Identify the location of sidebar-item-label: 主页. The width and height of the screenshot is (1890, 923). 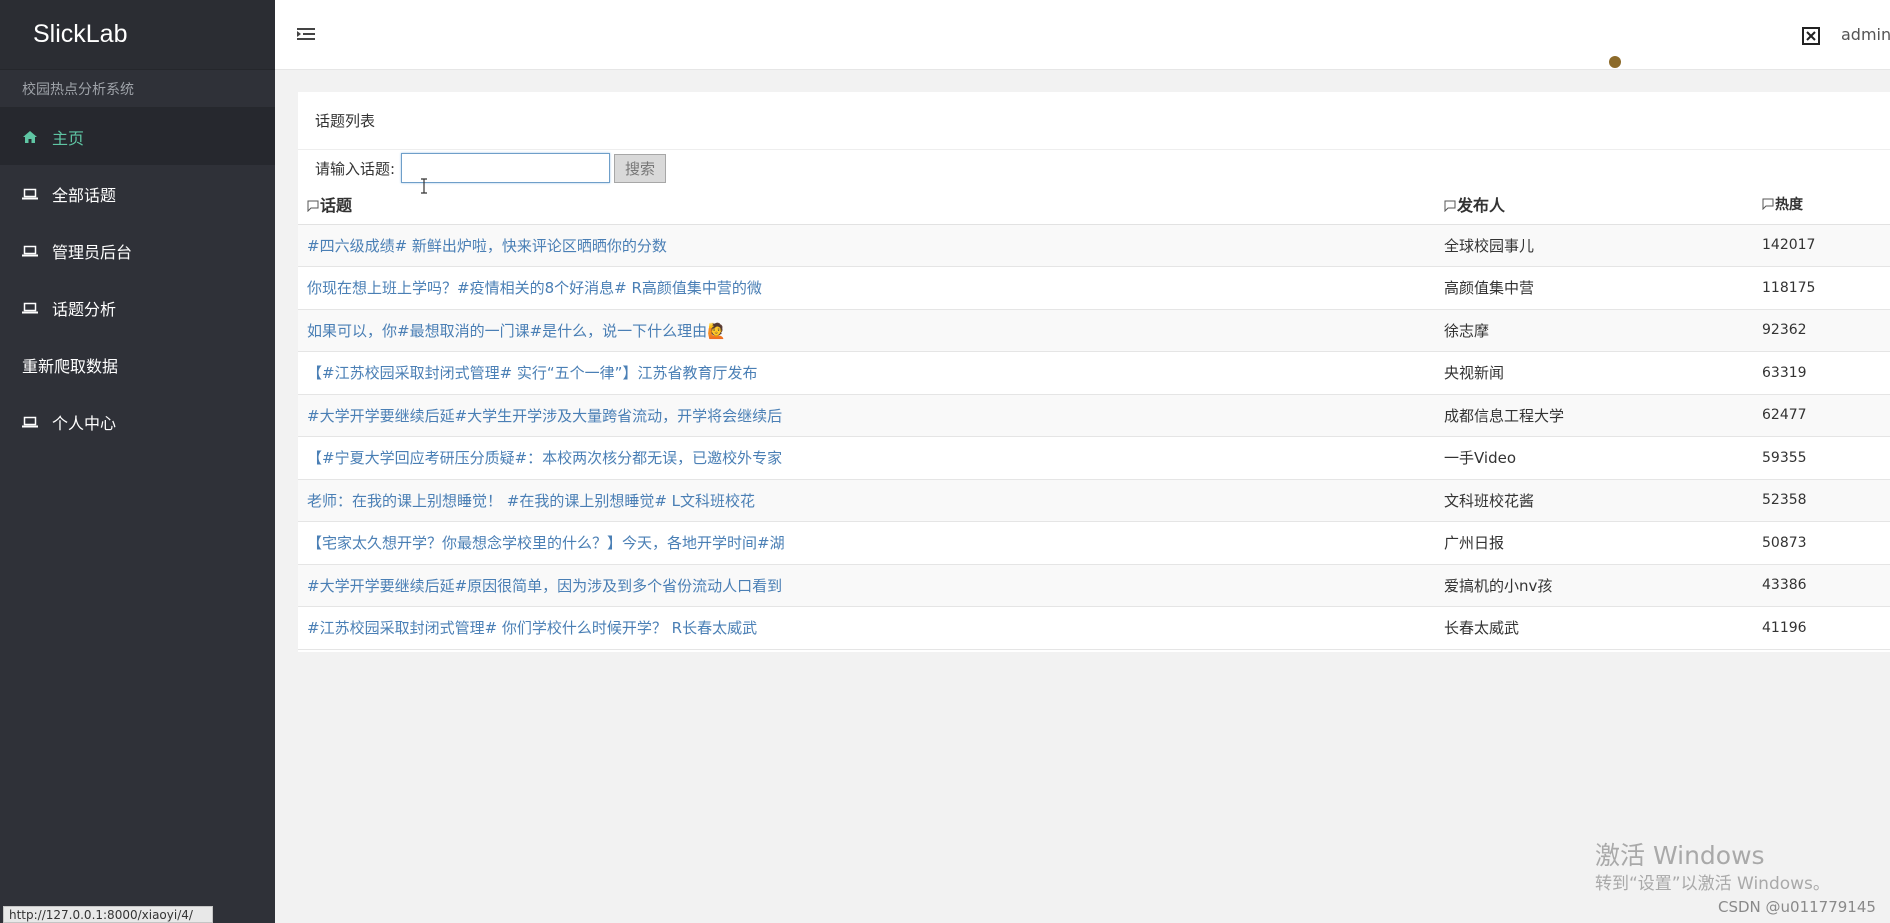
(68, 138).